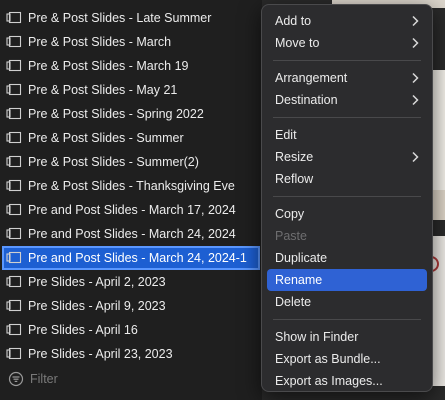  I want to click on menu-item-label: Reflow, so click(294, 179).